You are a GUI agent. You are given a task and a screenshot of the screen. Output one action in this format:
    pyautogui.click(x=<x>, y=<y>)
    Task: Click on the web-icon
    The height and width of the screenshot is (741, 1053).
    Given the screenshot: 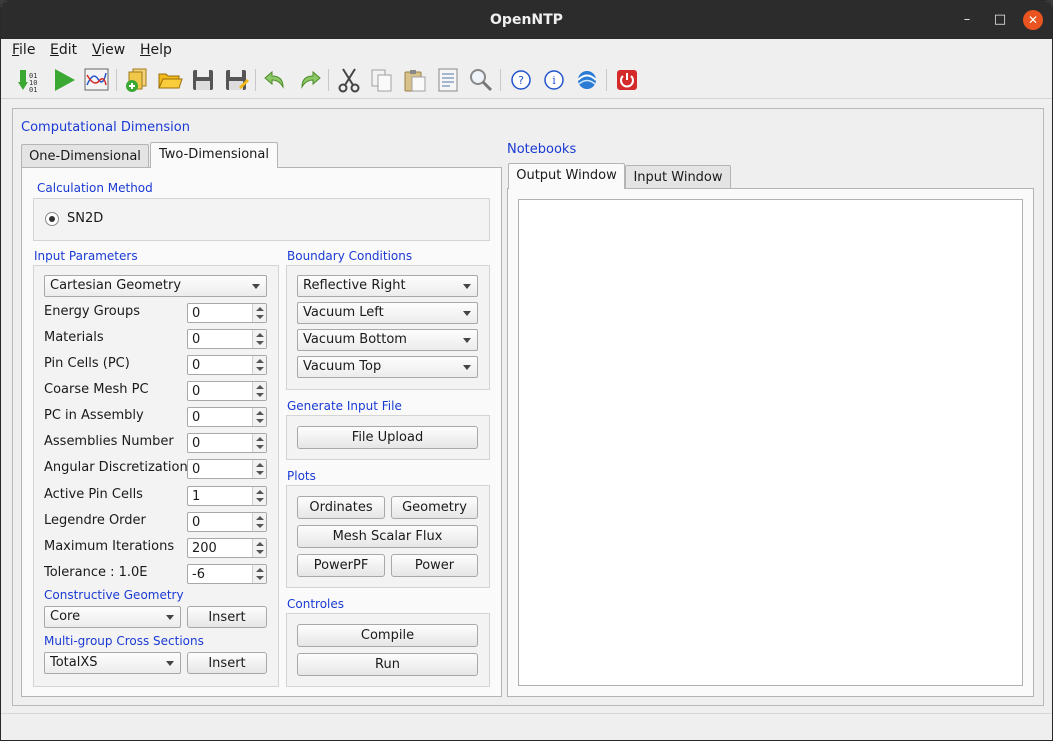 What is the action you would take?
    pyautogui.click(x=587, y=80)
    